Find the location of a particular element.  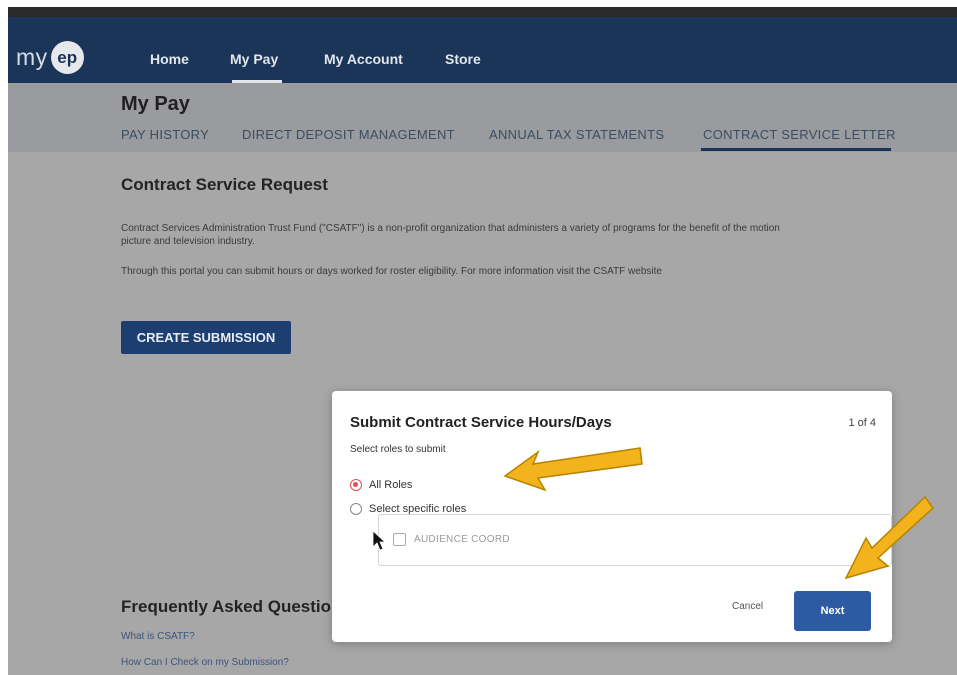

role-checkbox-row: AUDIENCE COORD is located at coordinates (451, 539).